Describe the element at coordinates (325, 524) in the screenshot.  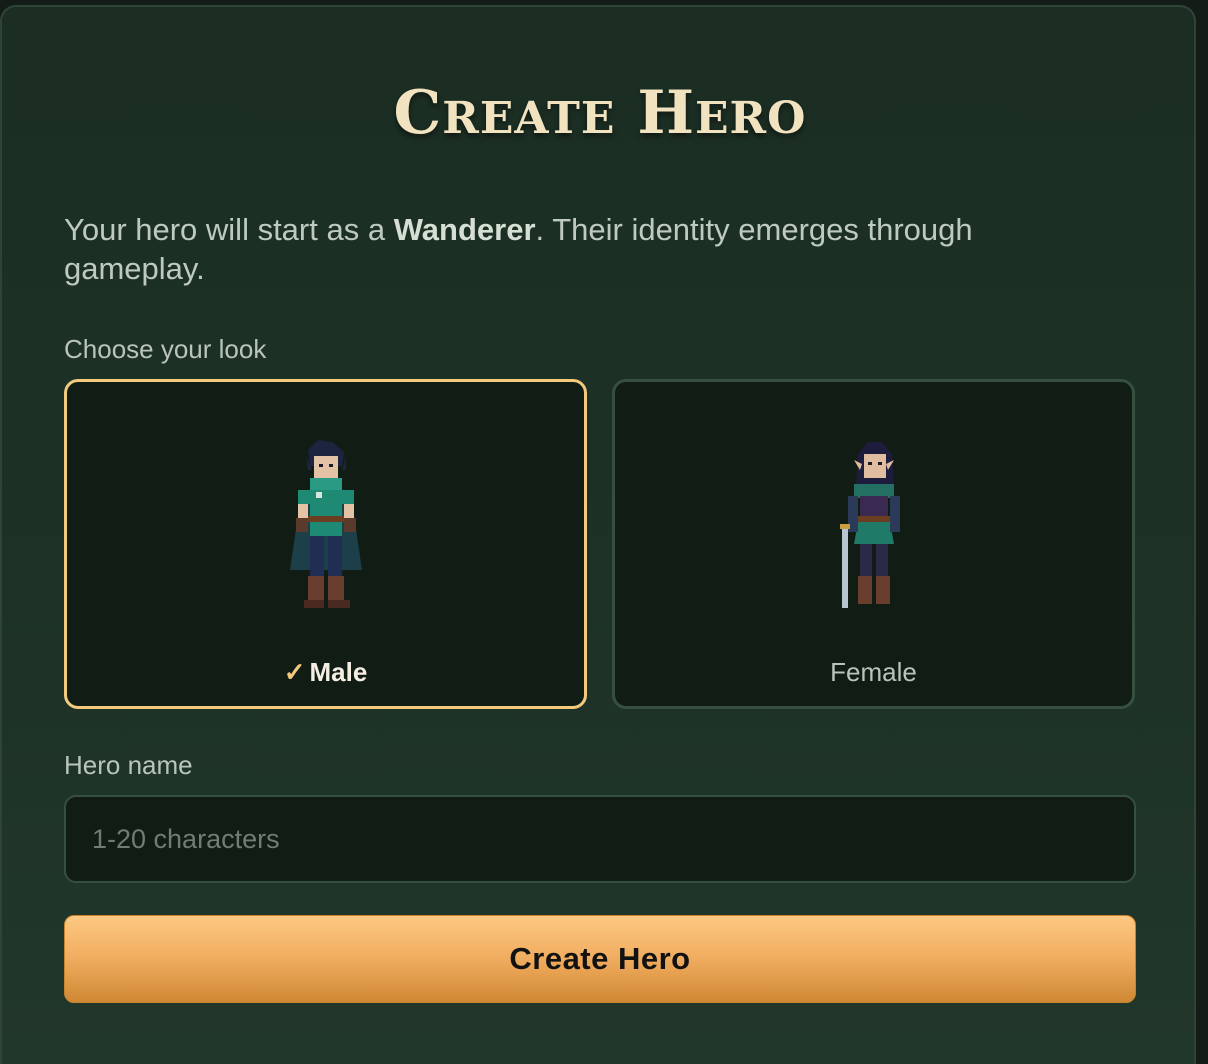
I see `male-hero-sprite` at that location.